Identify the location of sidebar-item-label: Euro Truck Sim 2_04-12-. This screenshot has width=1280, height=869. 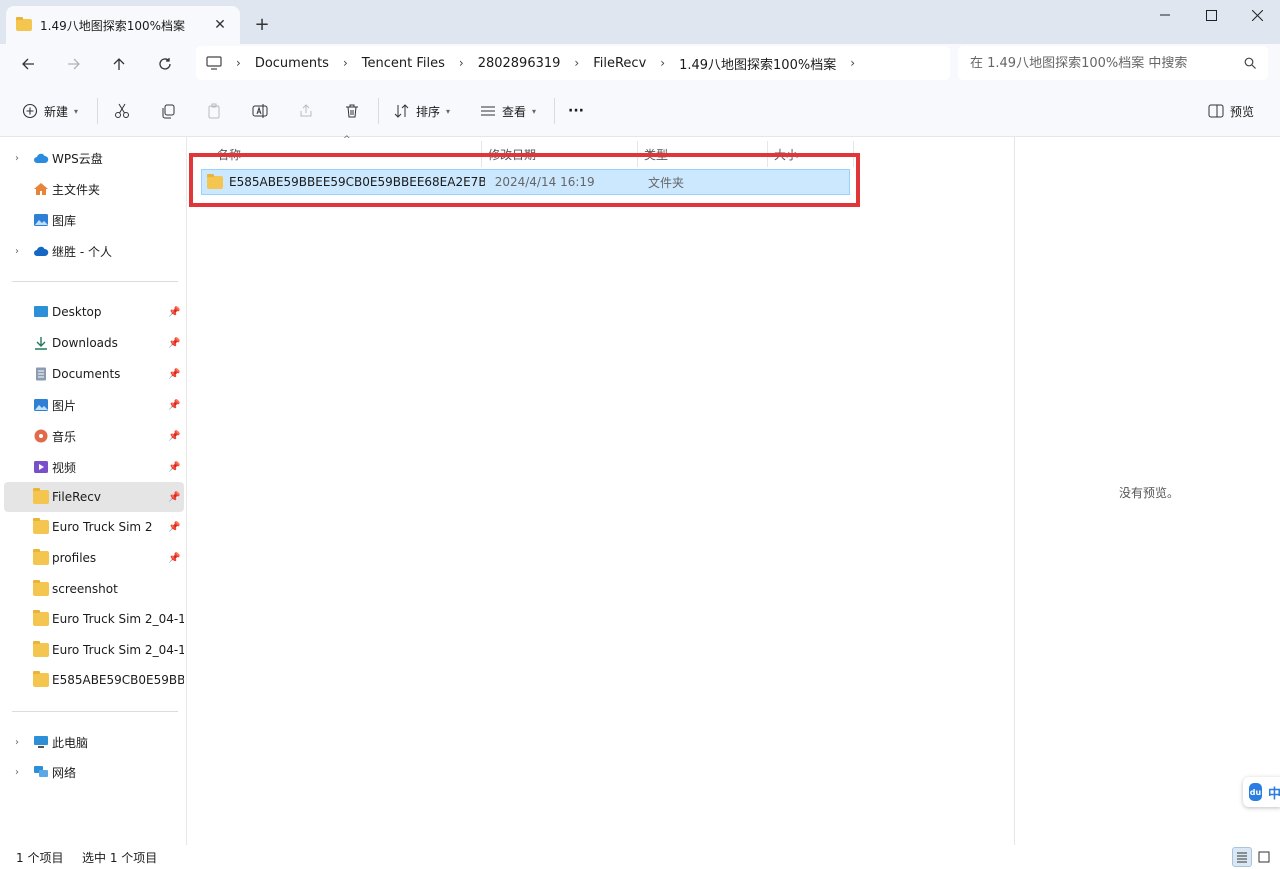
(118, 619).